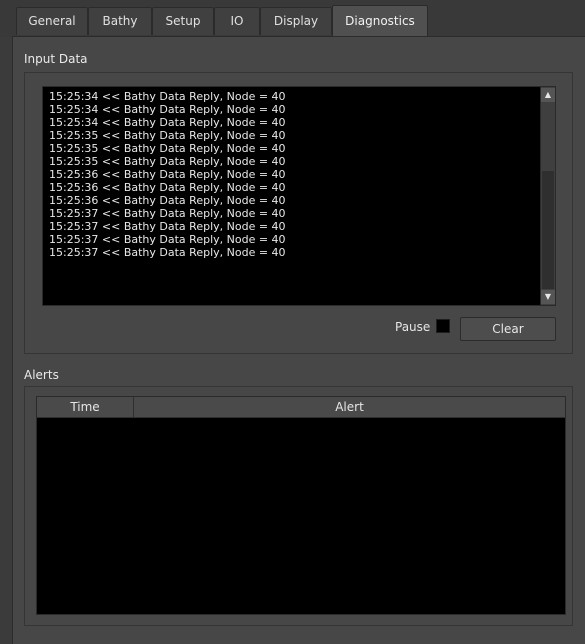 The height and width of the screenshot is (644, 585). I want to click on arrow-down-icon: ▼, so click(548, 297).